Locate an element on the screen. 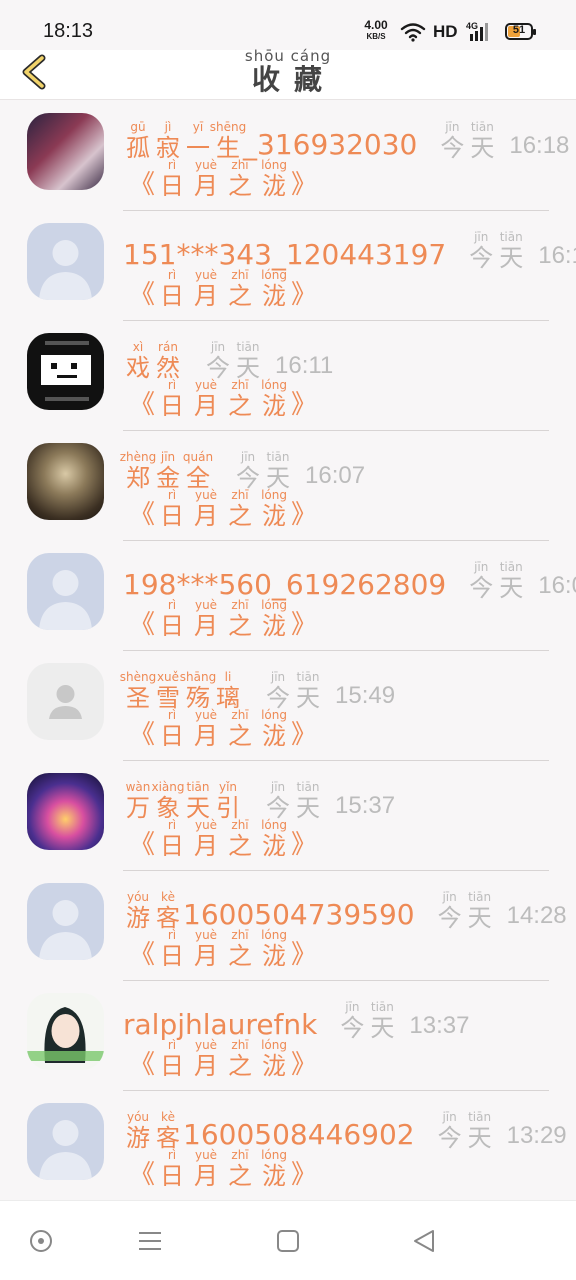 The width and height of the screenshot is (576, 1280). circle-dot-icon is located at coordinates (41, 1241).